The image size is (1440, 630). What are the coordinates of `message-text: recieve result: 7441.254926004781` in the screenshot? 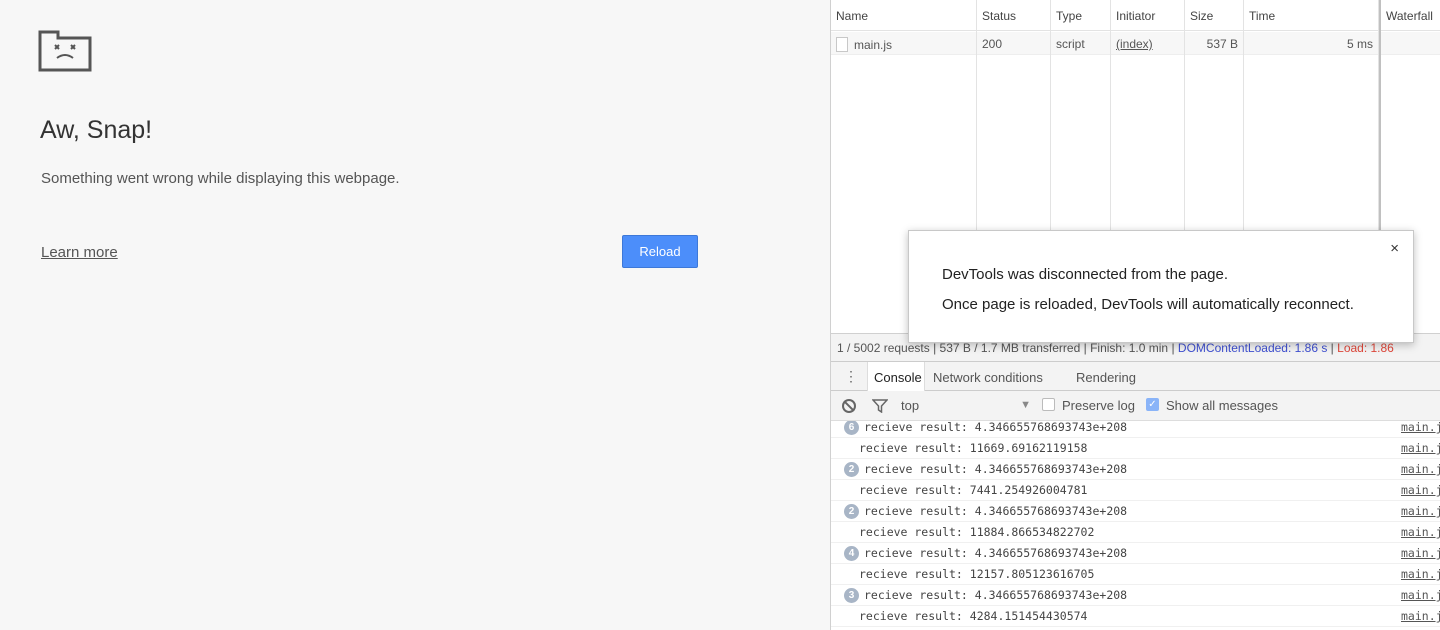 It's located at (973, 490).